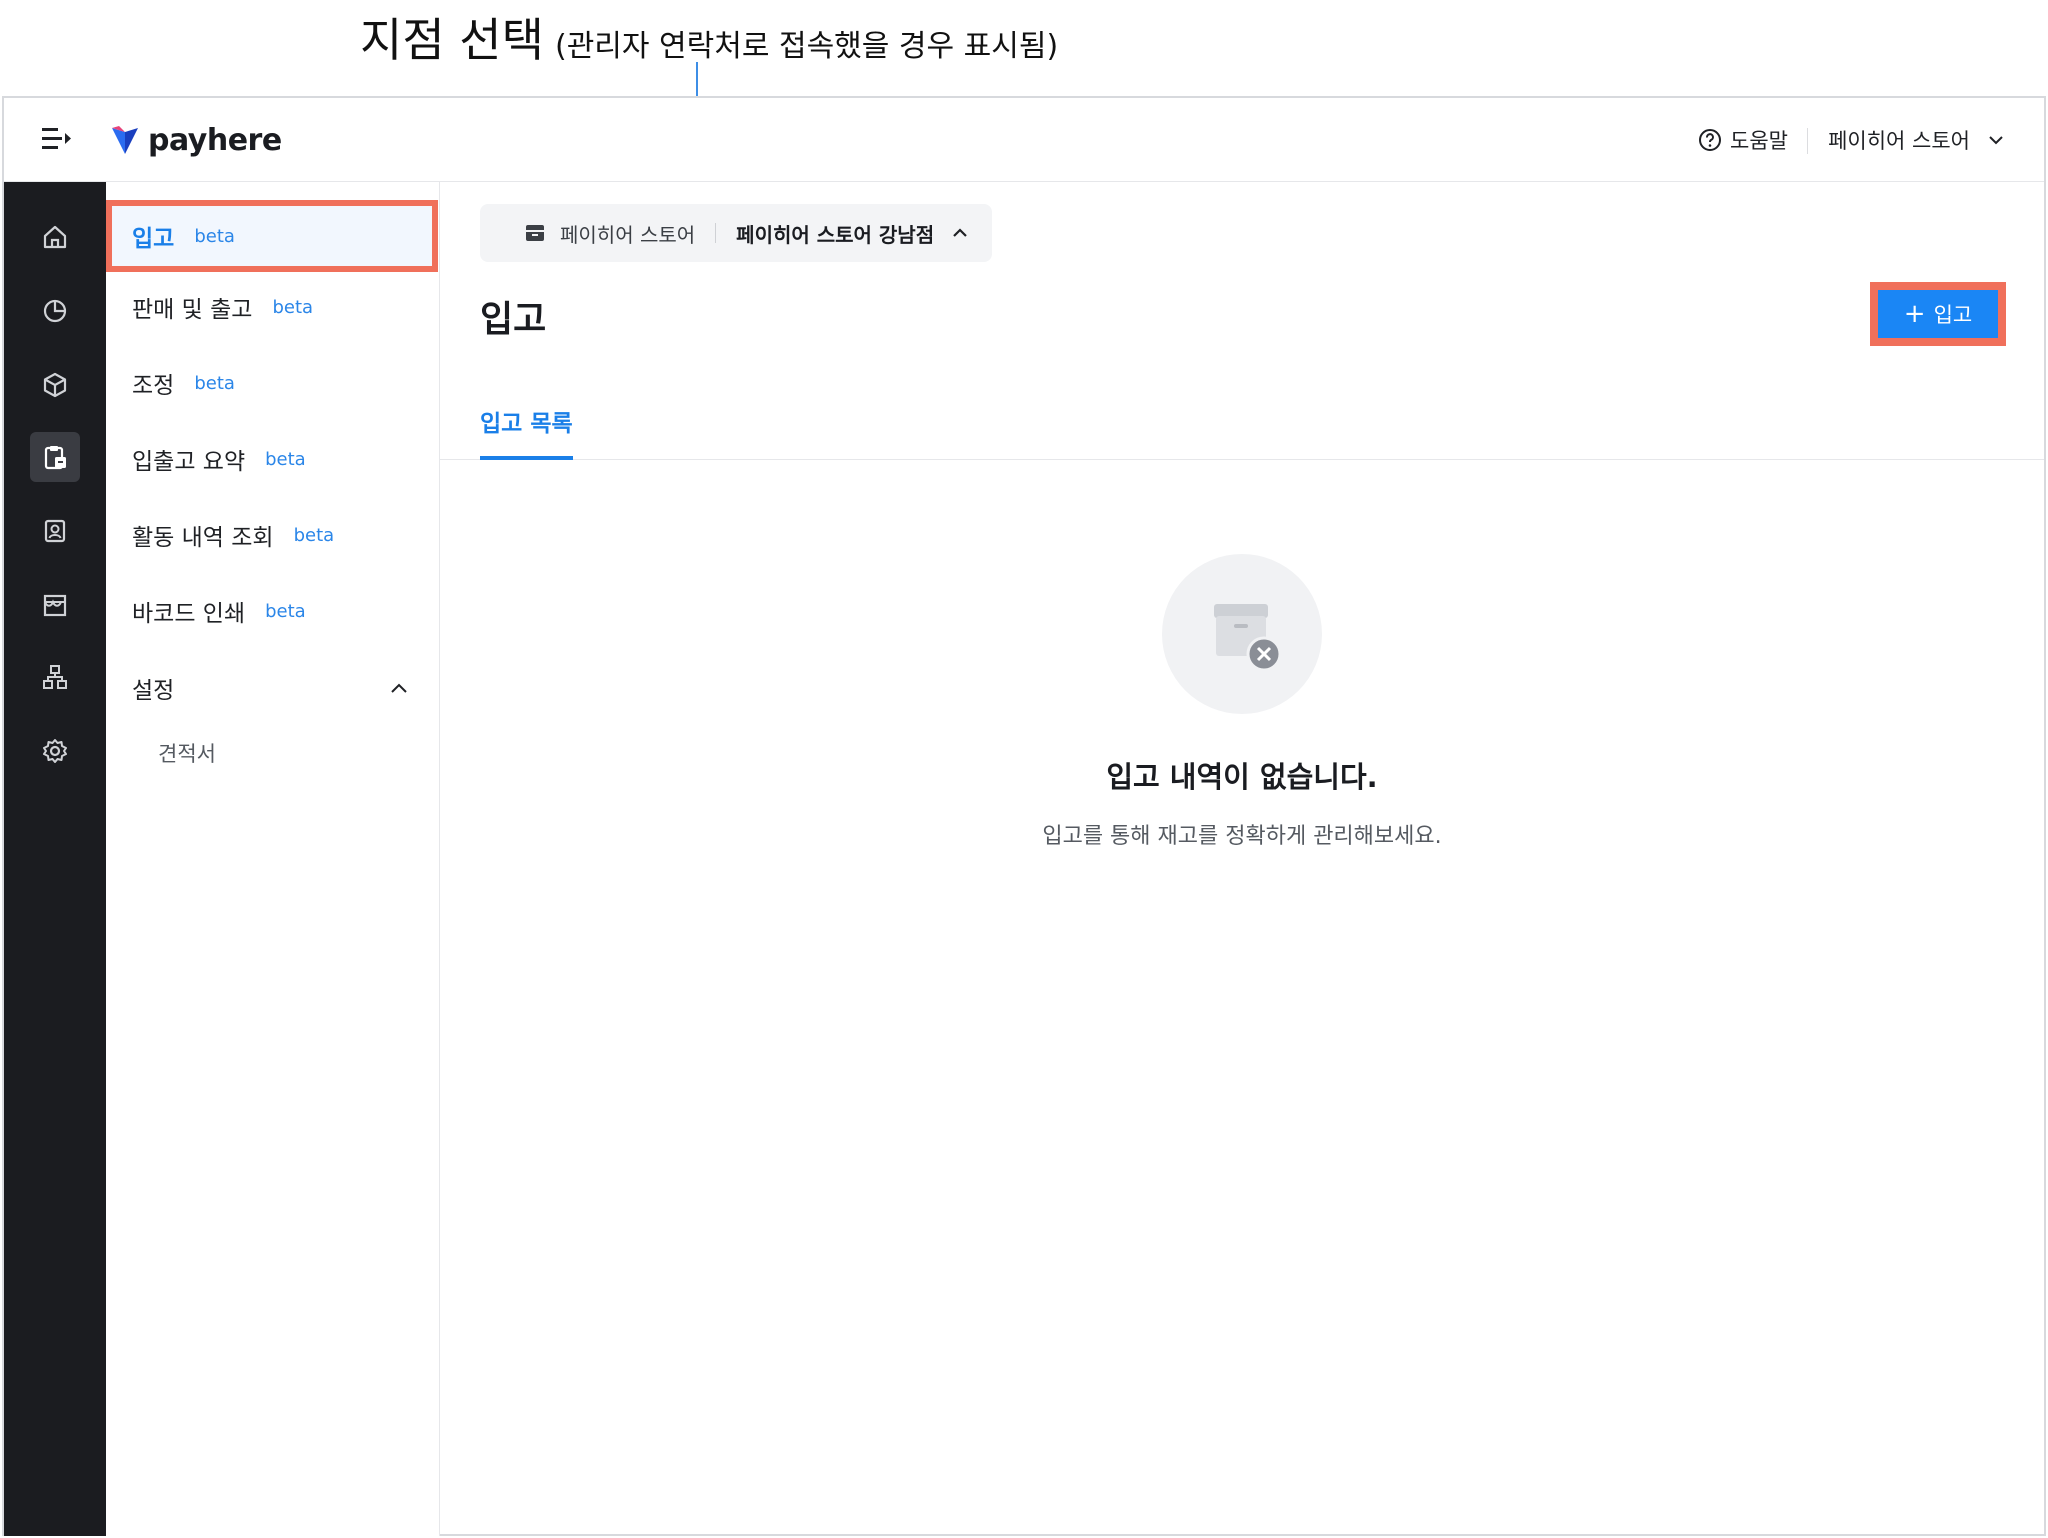  I want to click on chart-pie-icon, so click(55, 311).